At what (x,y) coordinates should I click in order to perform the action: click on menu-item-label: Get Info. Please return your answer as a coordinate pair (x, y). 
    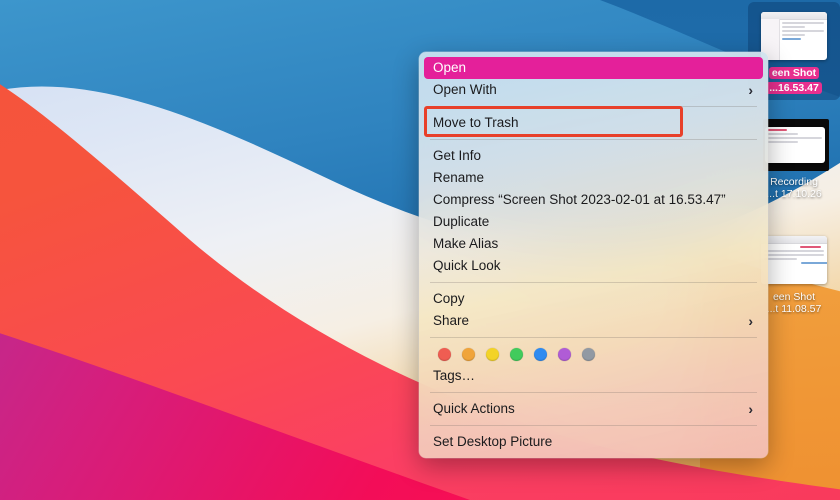
    Looking at the image, I should click on (457, 155).